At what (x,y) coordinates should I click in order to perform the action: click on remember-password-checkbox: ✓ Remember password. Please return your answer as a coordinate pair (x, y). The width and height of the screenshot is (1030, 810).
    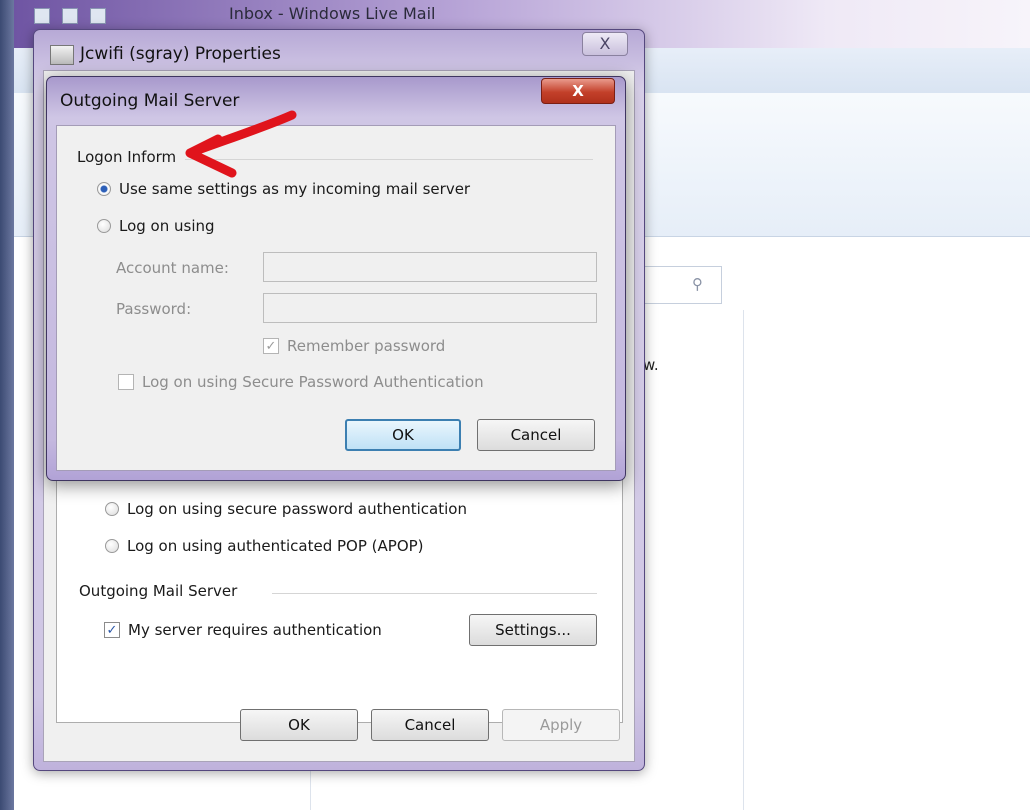
    Looking at the image, I should click on (354, 346).